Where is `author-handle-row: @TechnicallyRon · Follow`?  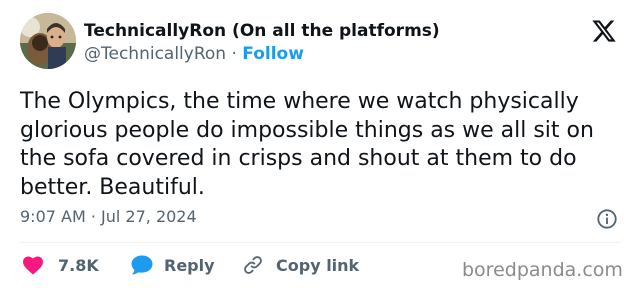 author-handle-row: @TechnicallyRon · Follow is located at coordinates (194, 54).